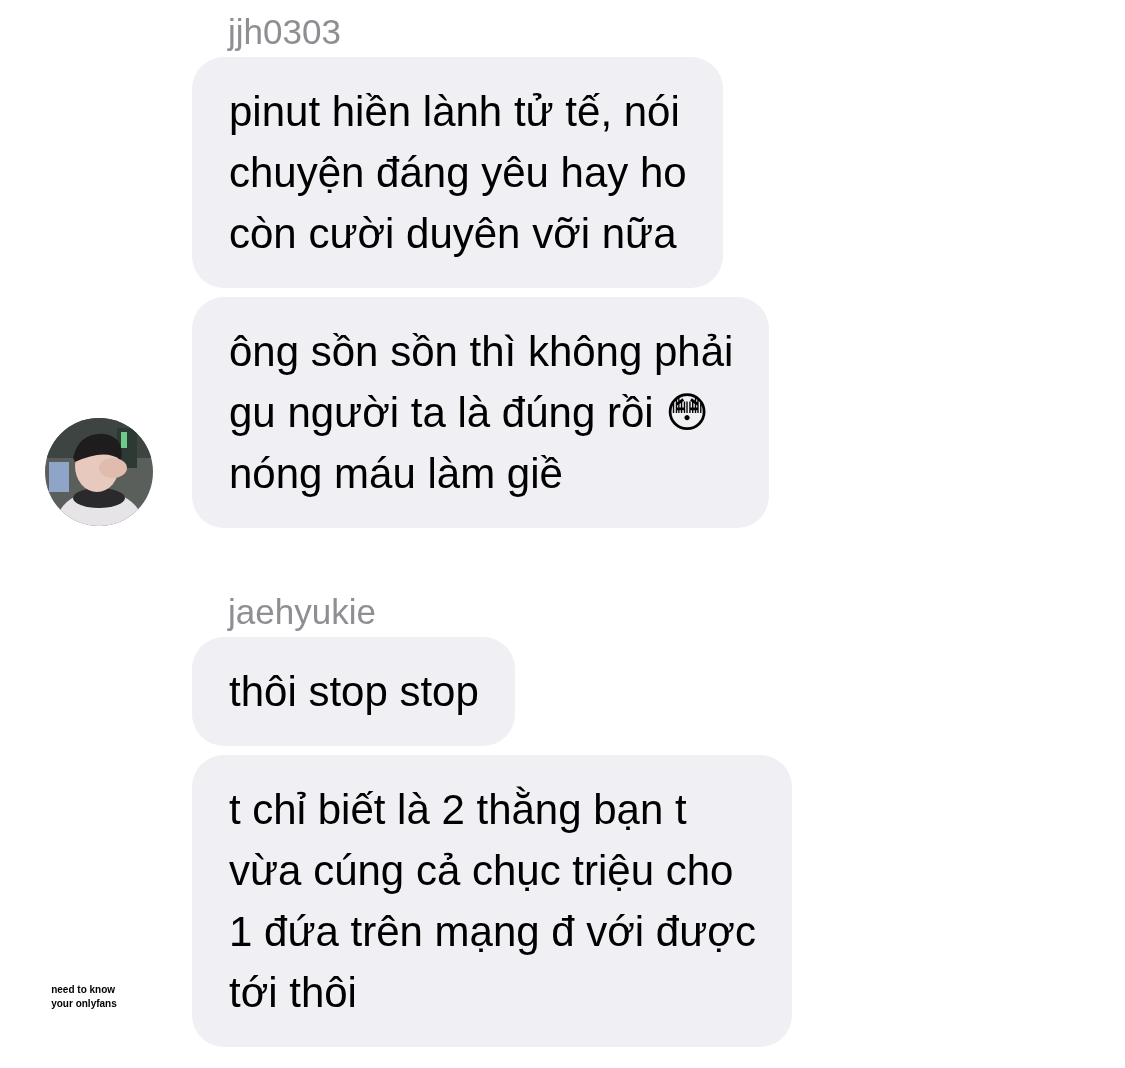  I want to click on message-bubble: pinut hiền lành tử tế, nói chuyện đáng yêu hay ho còn cười duyên vỡi nữa, so click(457, 172).